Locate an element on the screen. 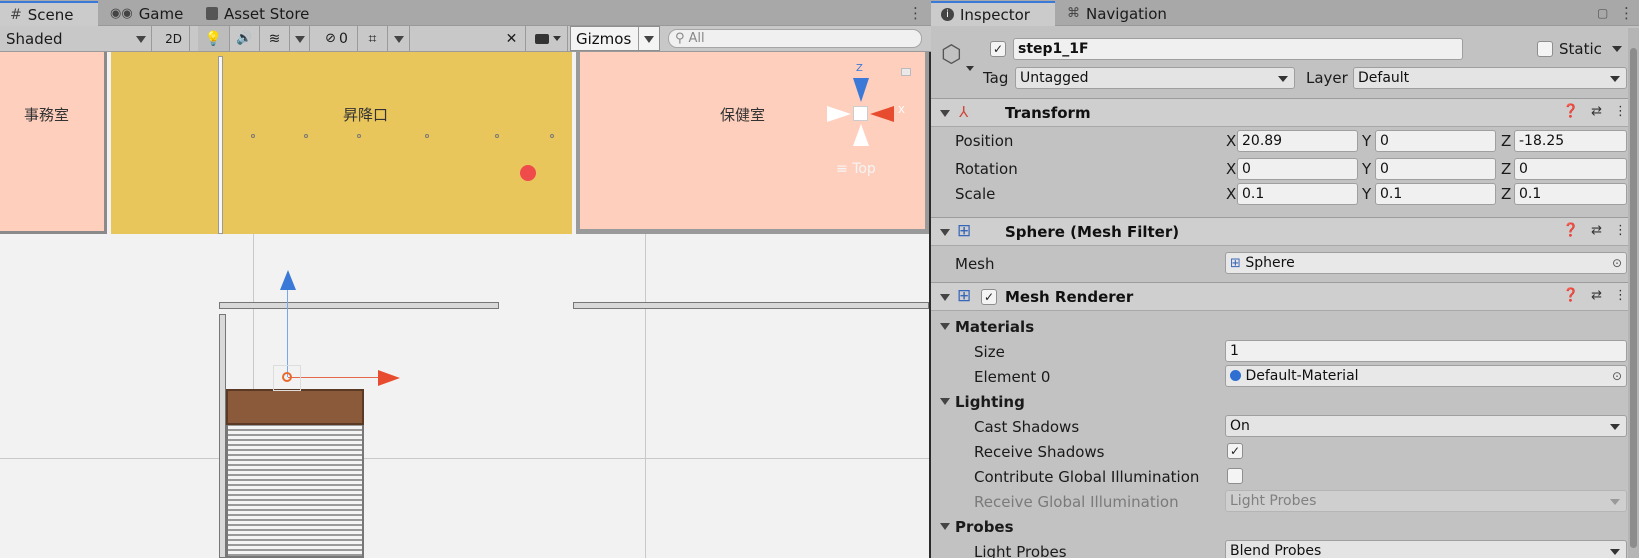 This screenshot has width=1639, height=558. object-name-field: step1_1F is located at coordinates (1238, 49).